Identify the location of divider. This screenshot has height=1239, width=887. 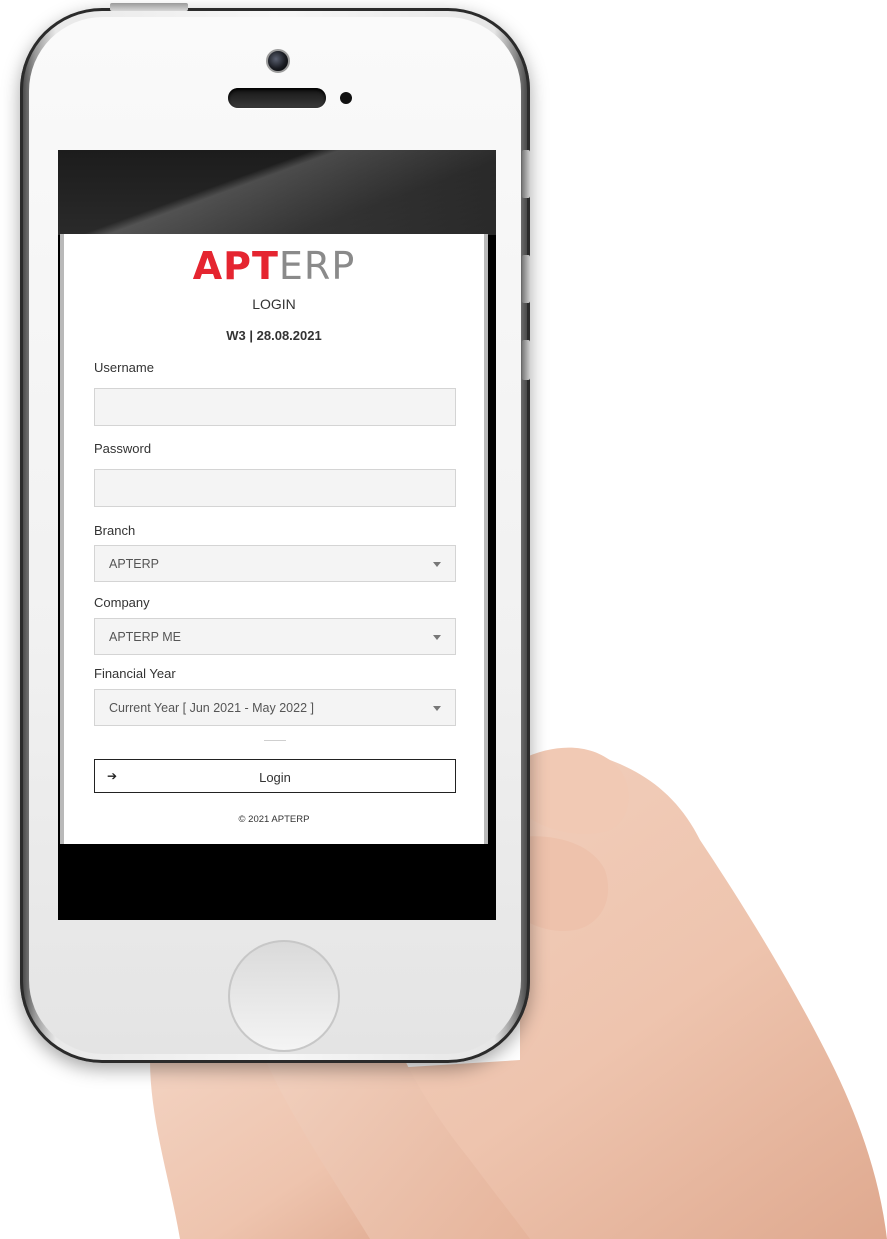
(275, 740).